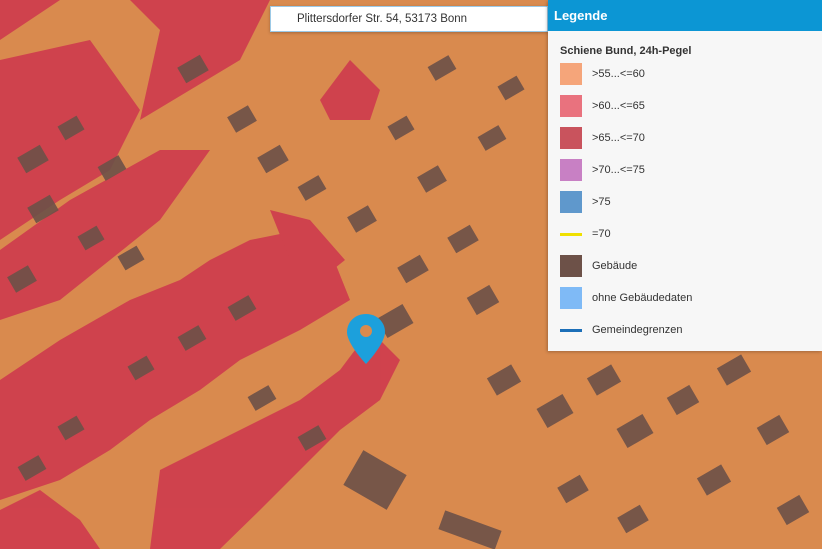 This screenshot has height=549, width=822. I want to click on legend-title: Legende, so click(685, 15).